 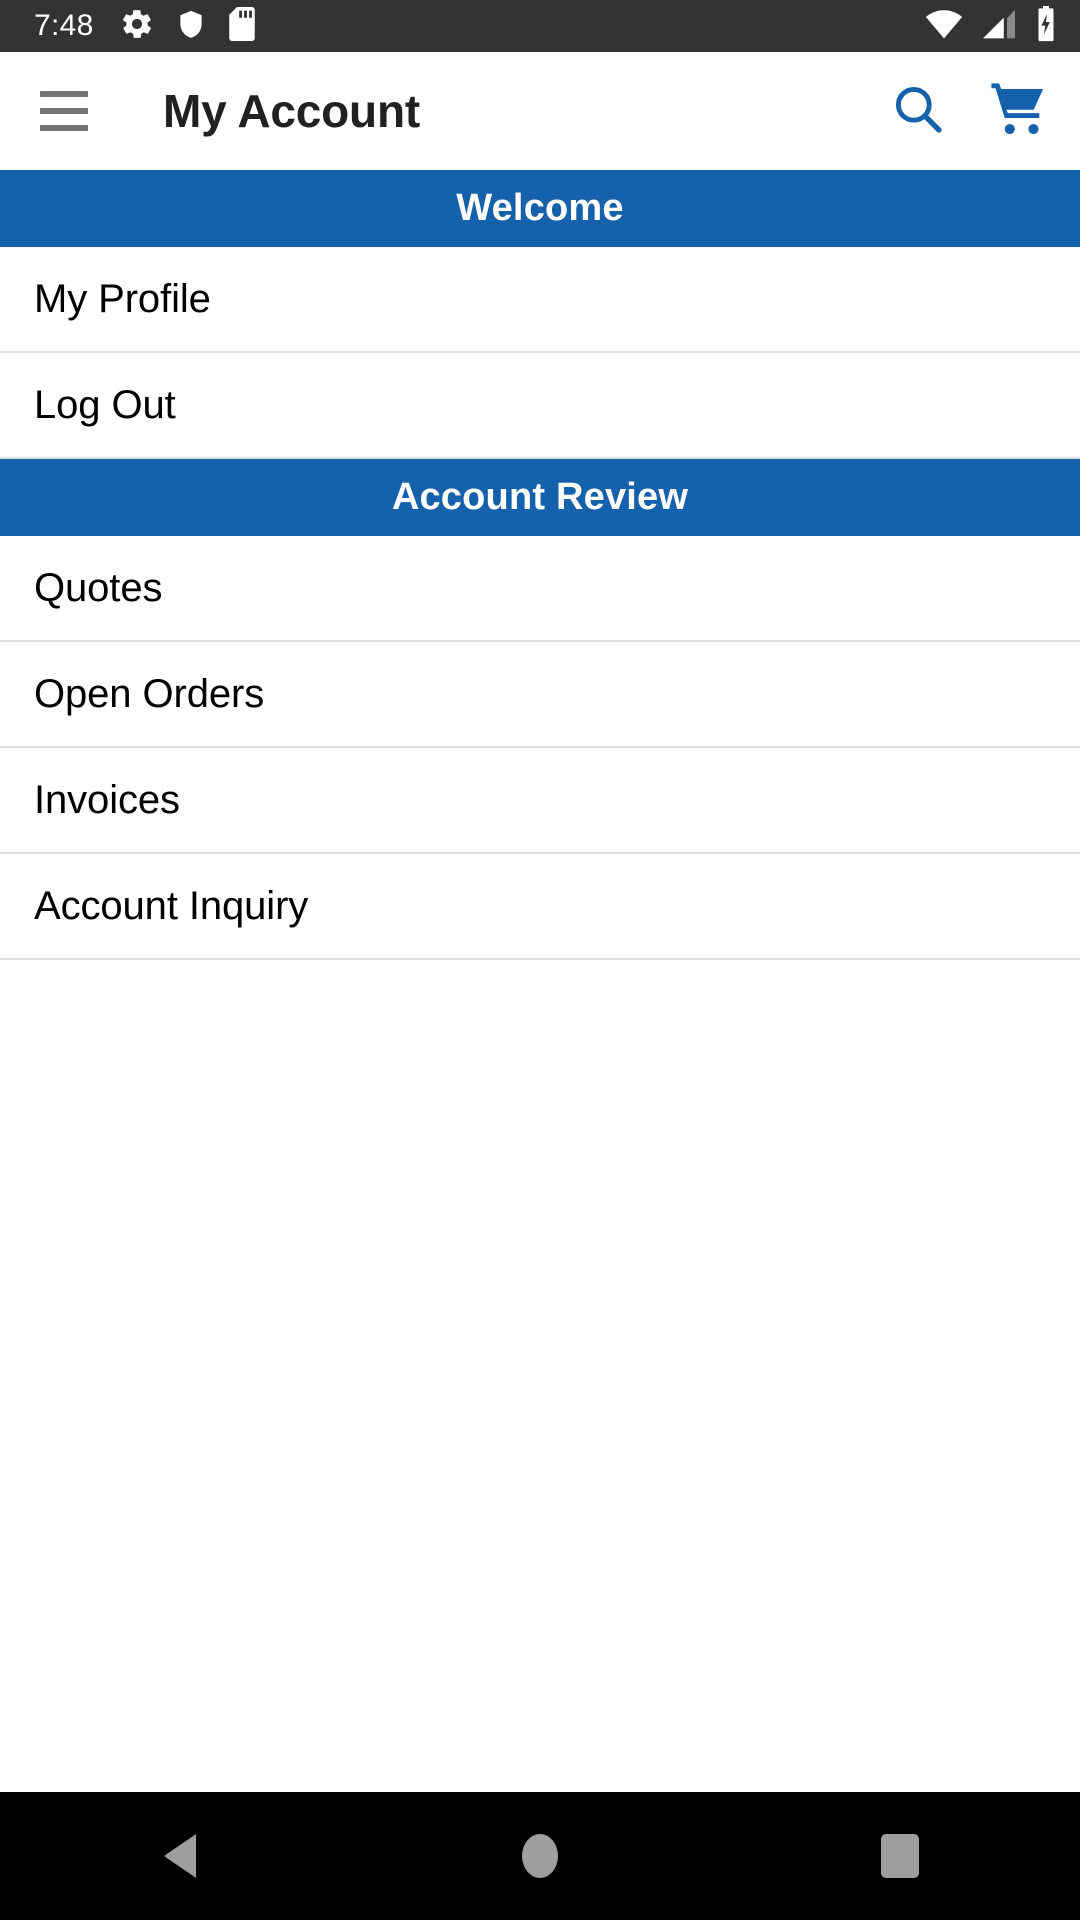 What do you see at coordinates (540, 695) in the screenshot?
I see `list-item-open-orders: Open Orders` at bounding box center [540, 695].